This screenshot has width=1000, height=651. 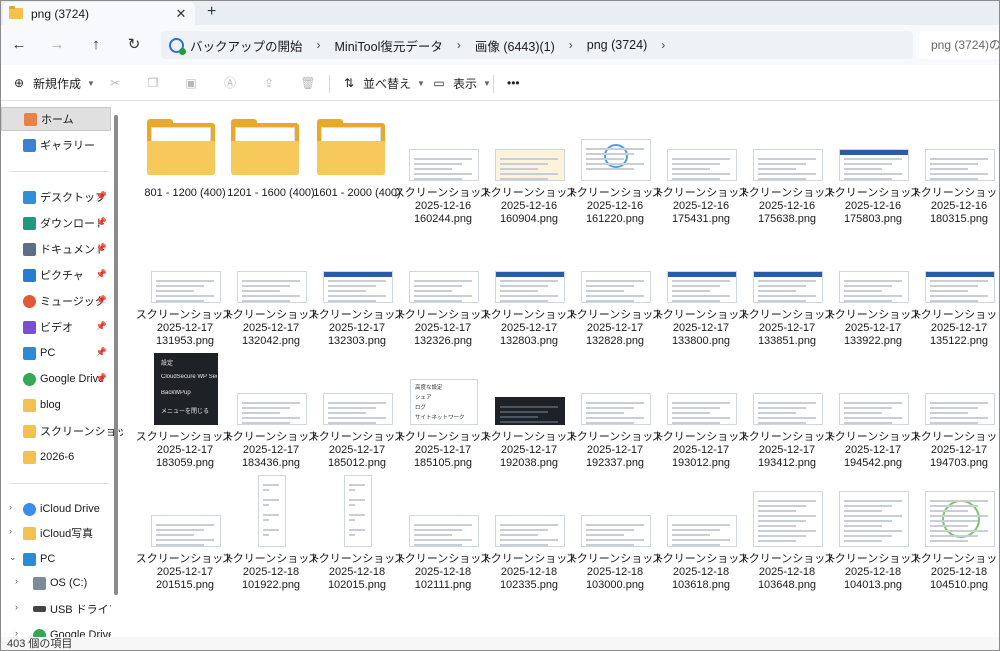 What do you see at coordinates (96, 45) in the screenshot?
I see `up-button: ↑` at bounding box center [96, 45].